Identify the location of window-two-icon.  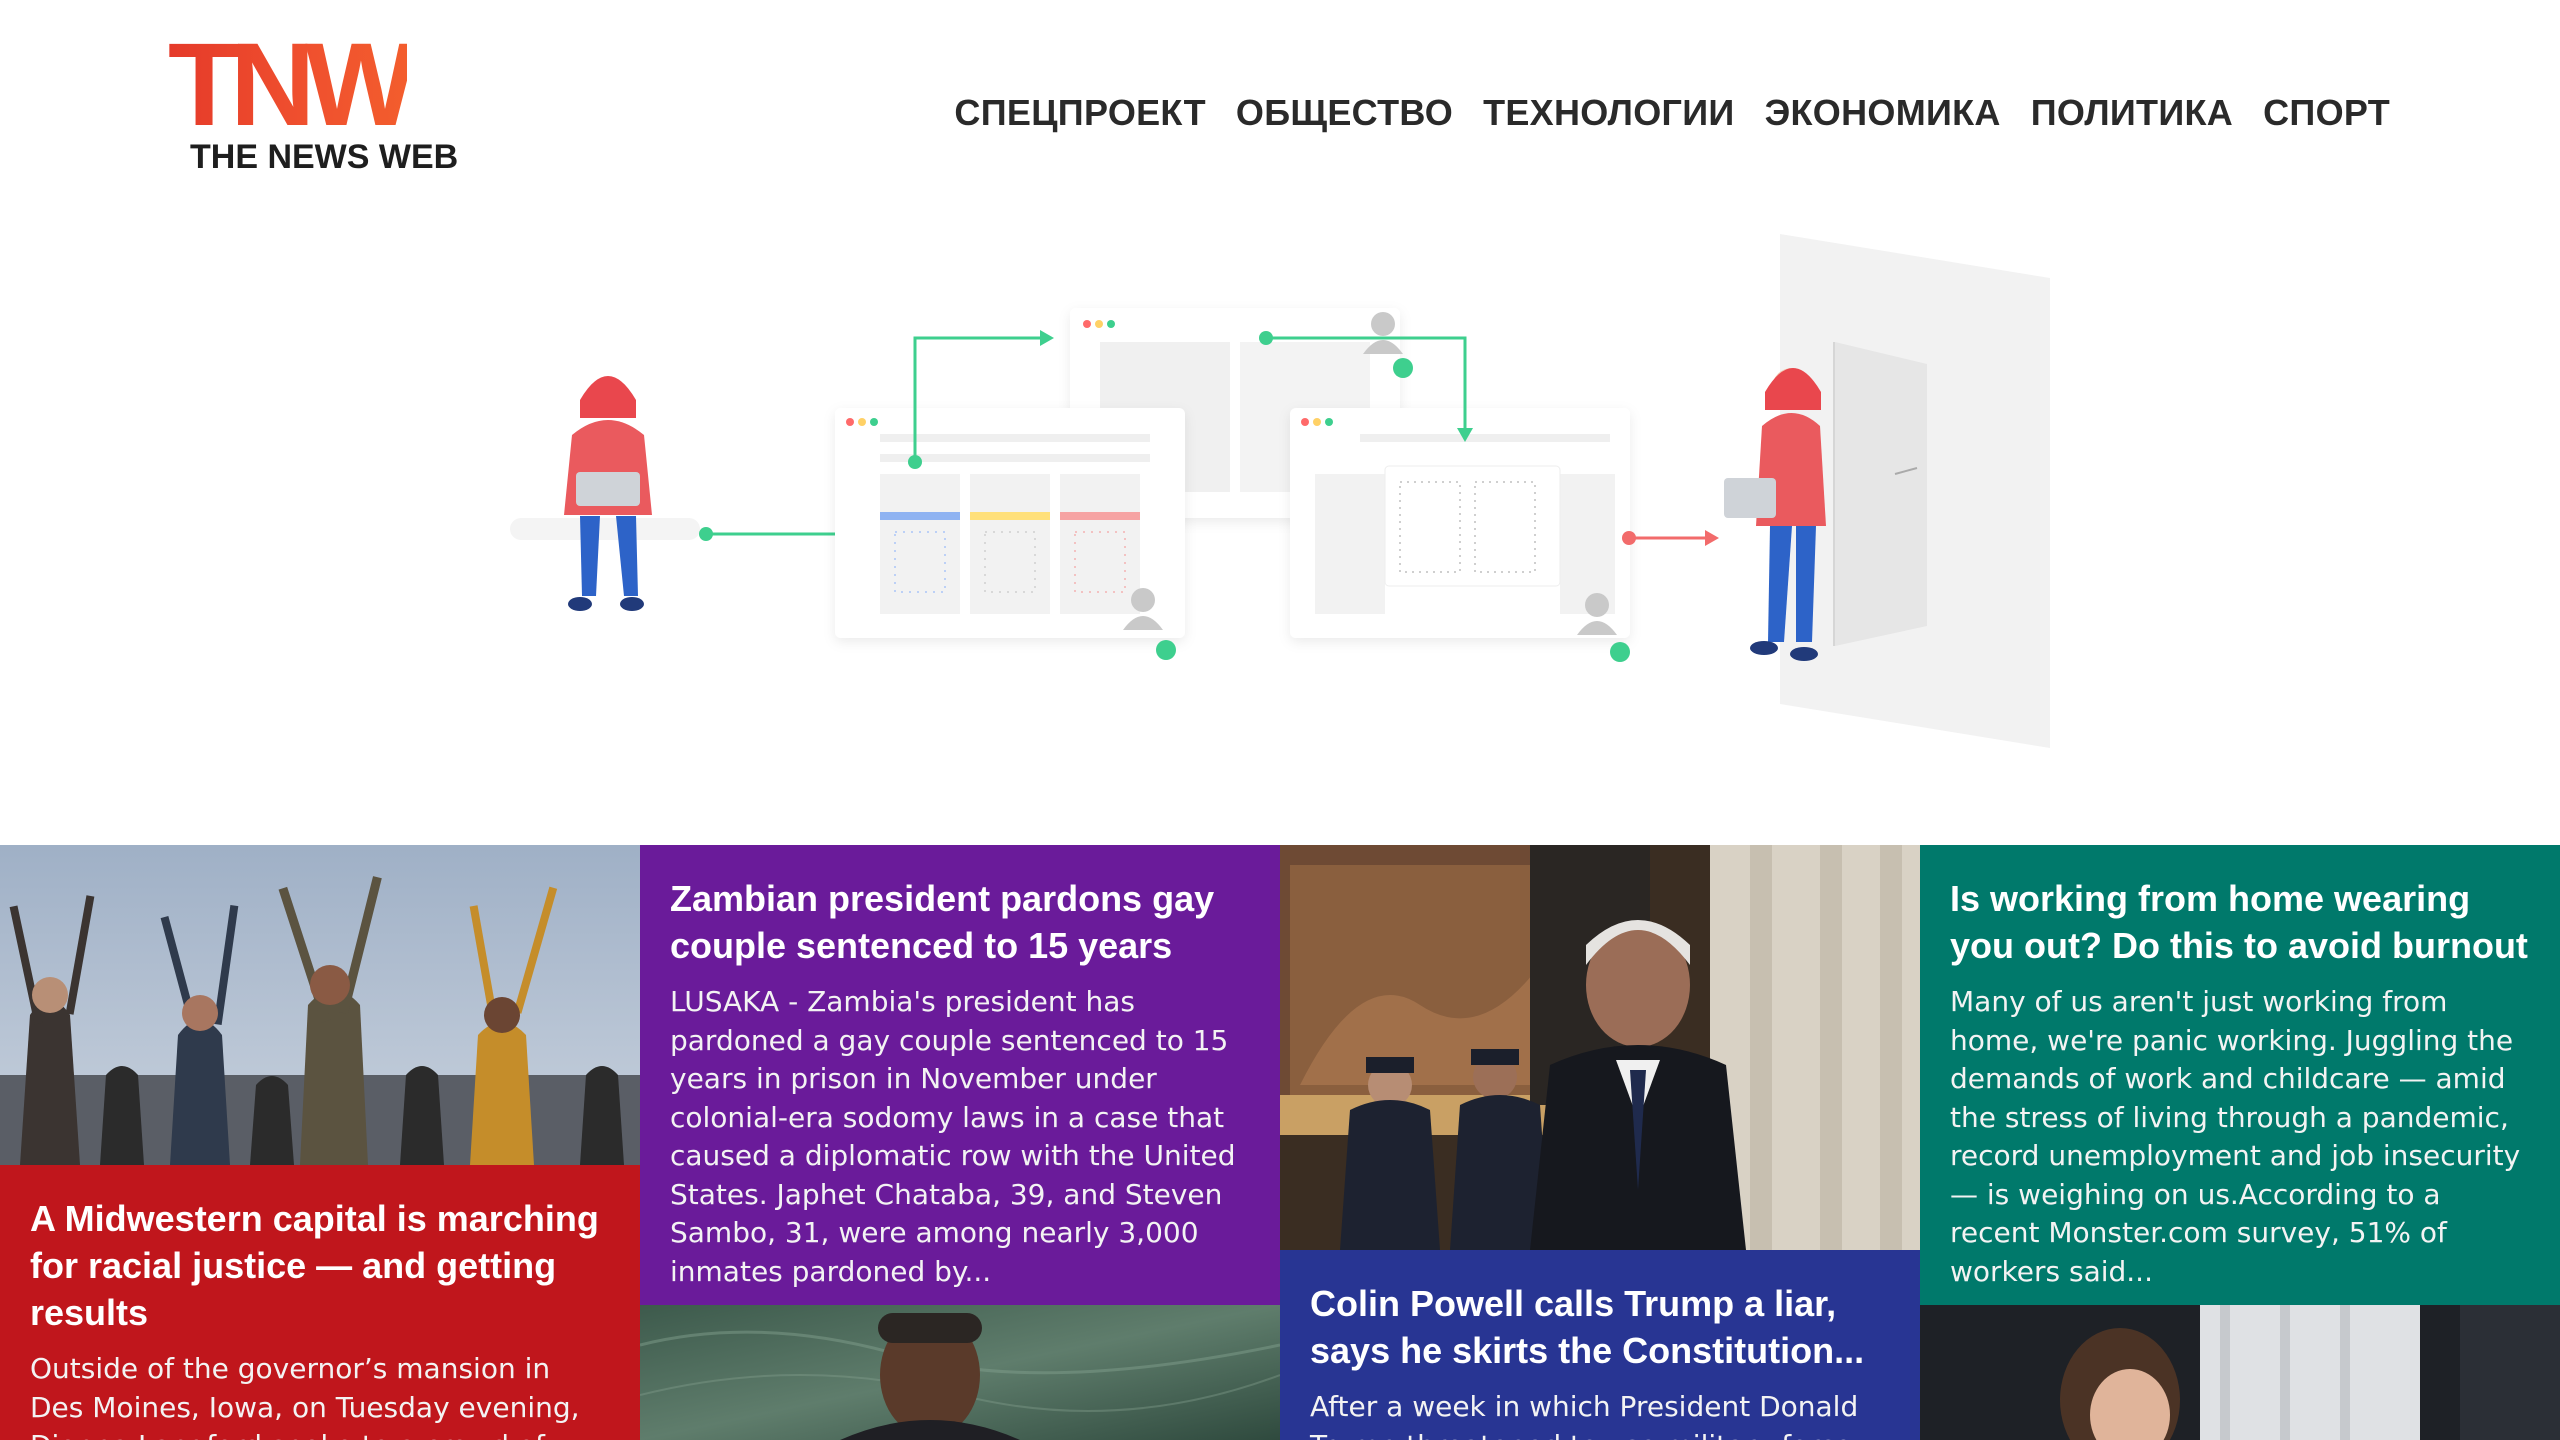
(1460, 523).